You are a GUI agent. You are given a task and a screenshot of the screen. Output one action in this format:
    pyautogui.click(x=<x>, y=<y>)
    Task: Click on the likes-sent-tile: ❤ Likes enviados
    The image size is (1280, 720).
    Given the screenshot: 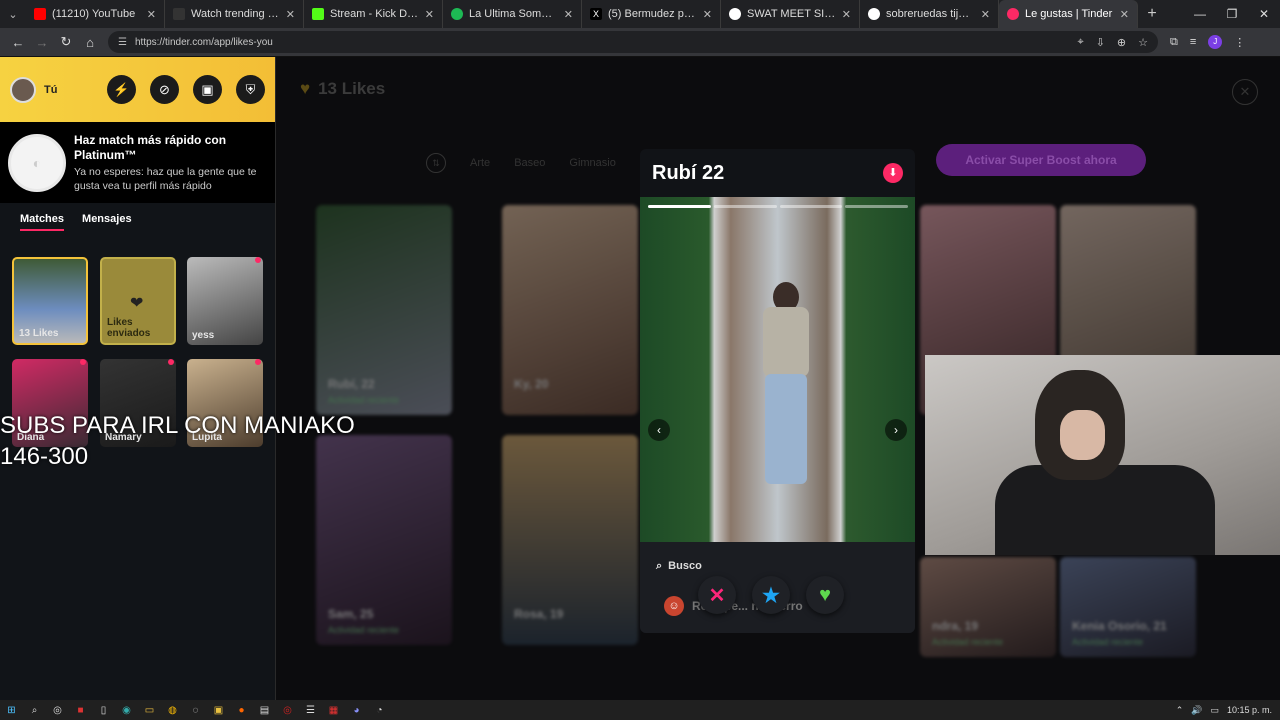 What is the action you would take?
    pyautogui.click(x=138, y=301)
    